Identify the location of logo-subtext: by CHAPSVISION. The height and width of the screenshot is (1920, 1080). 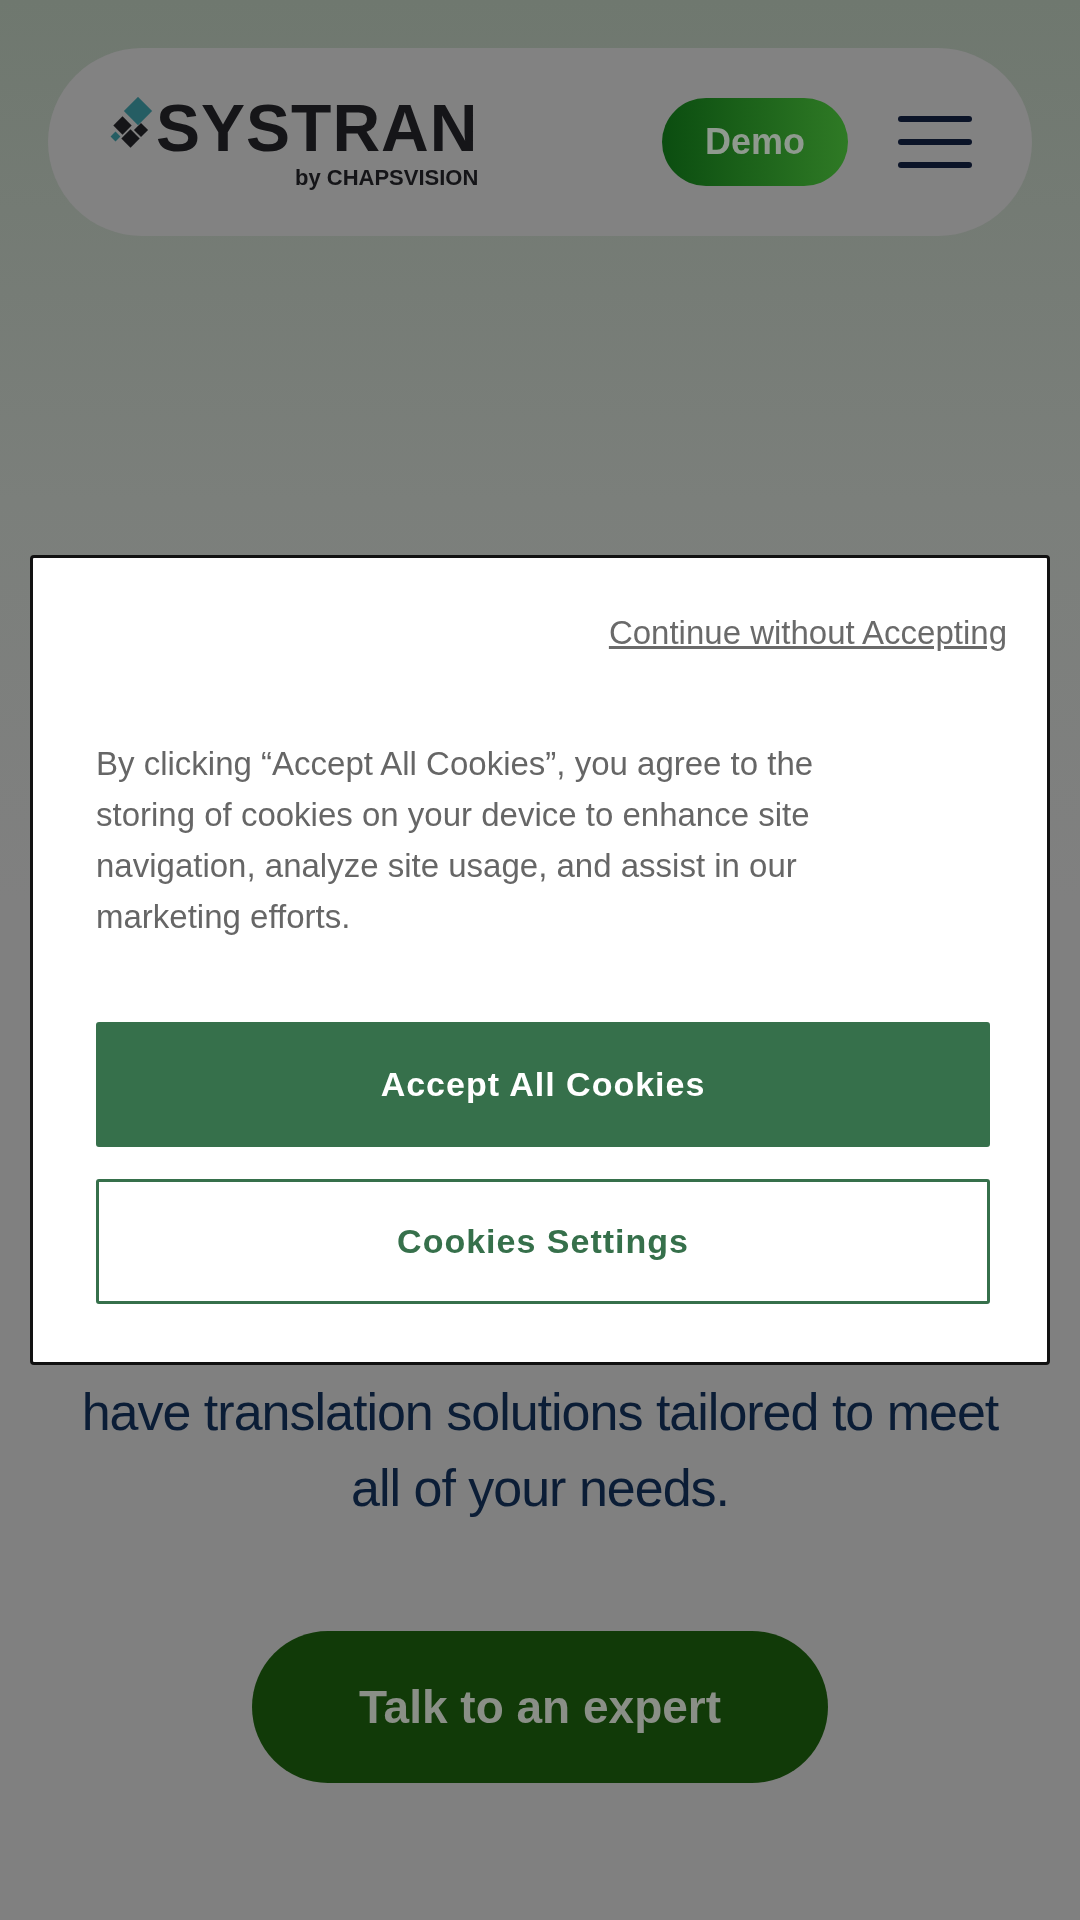
(387, 178).